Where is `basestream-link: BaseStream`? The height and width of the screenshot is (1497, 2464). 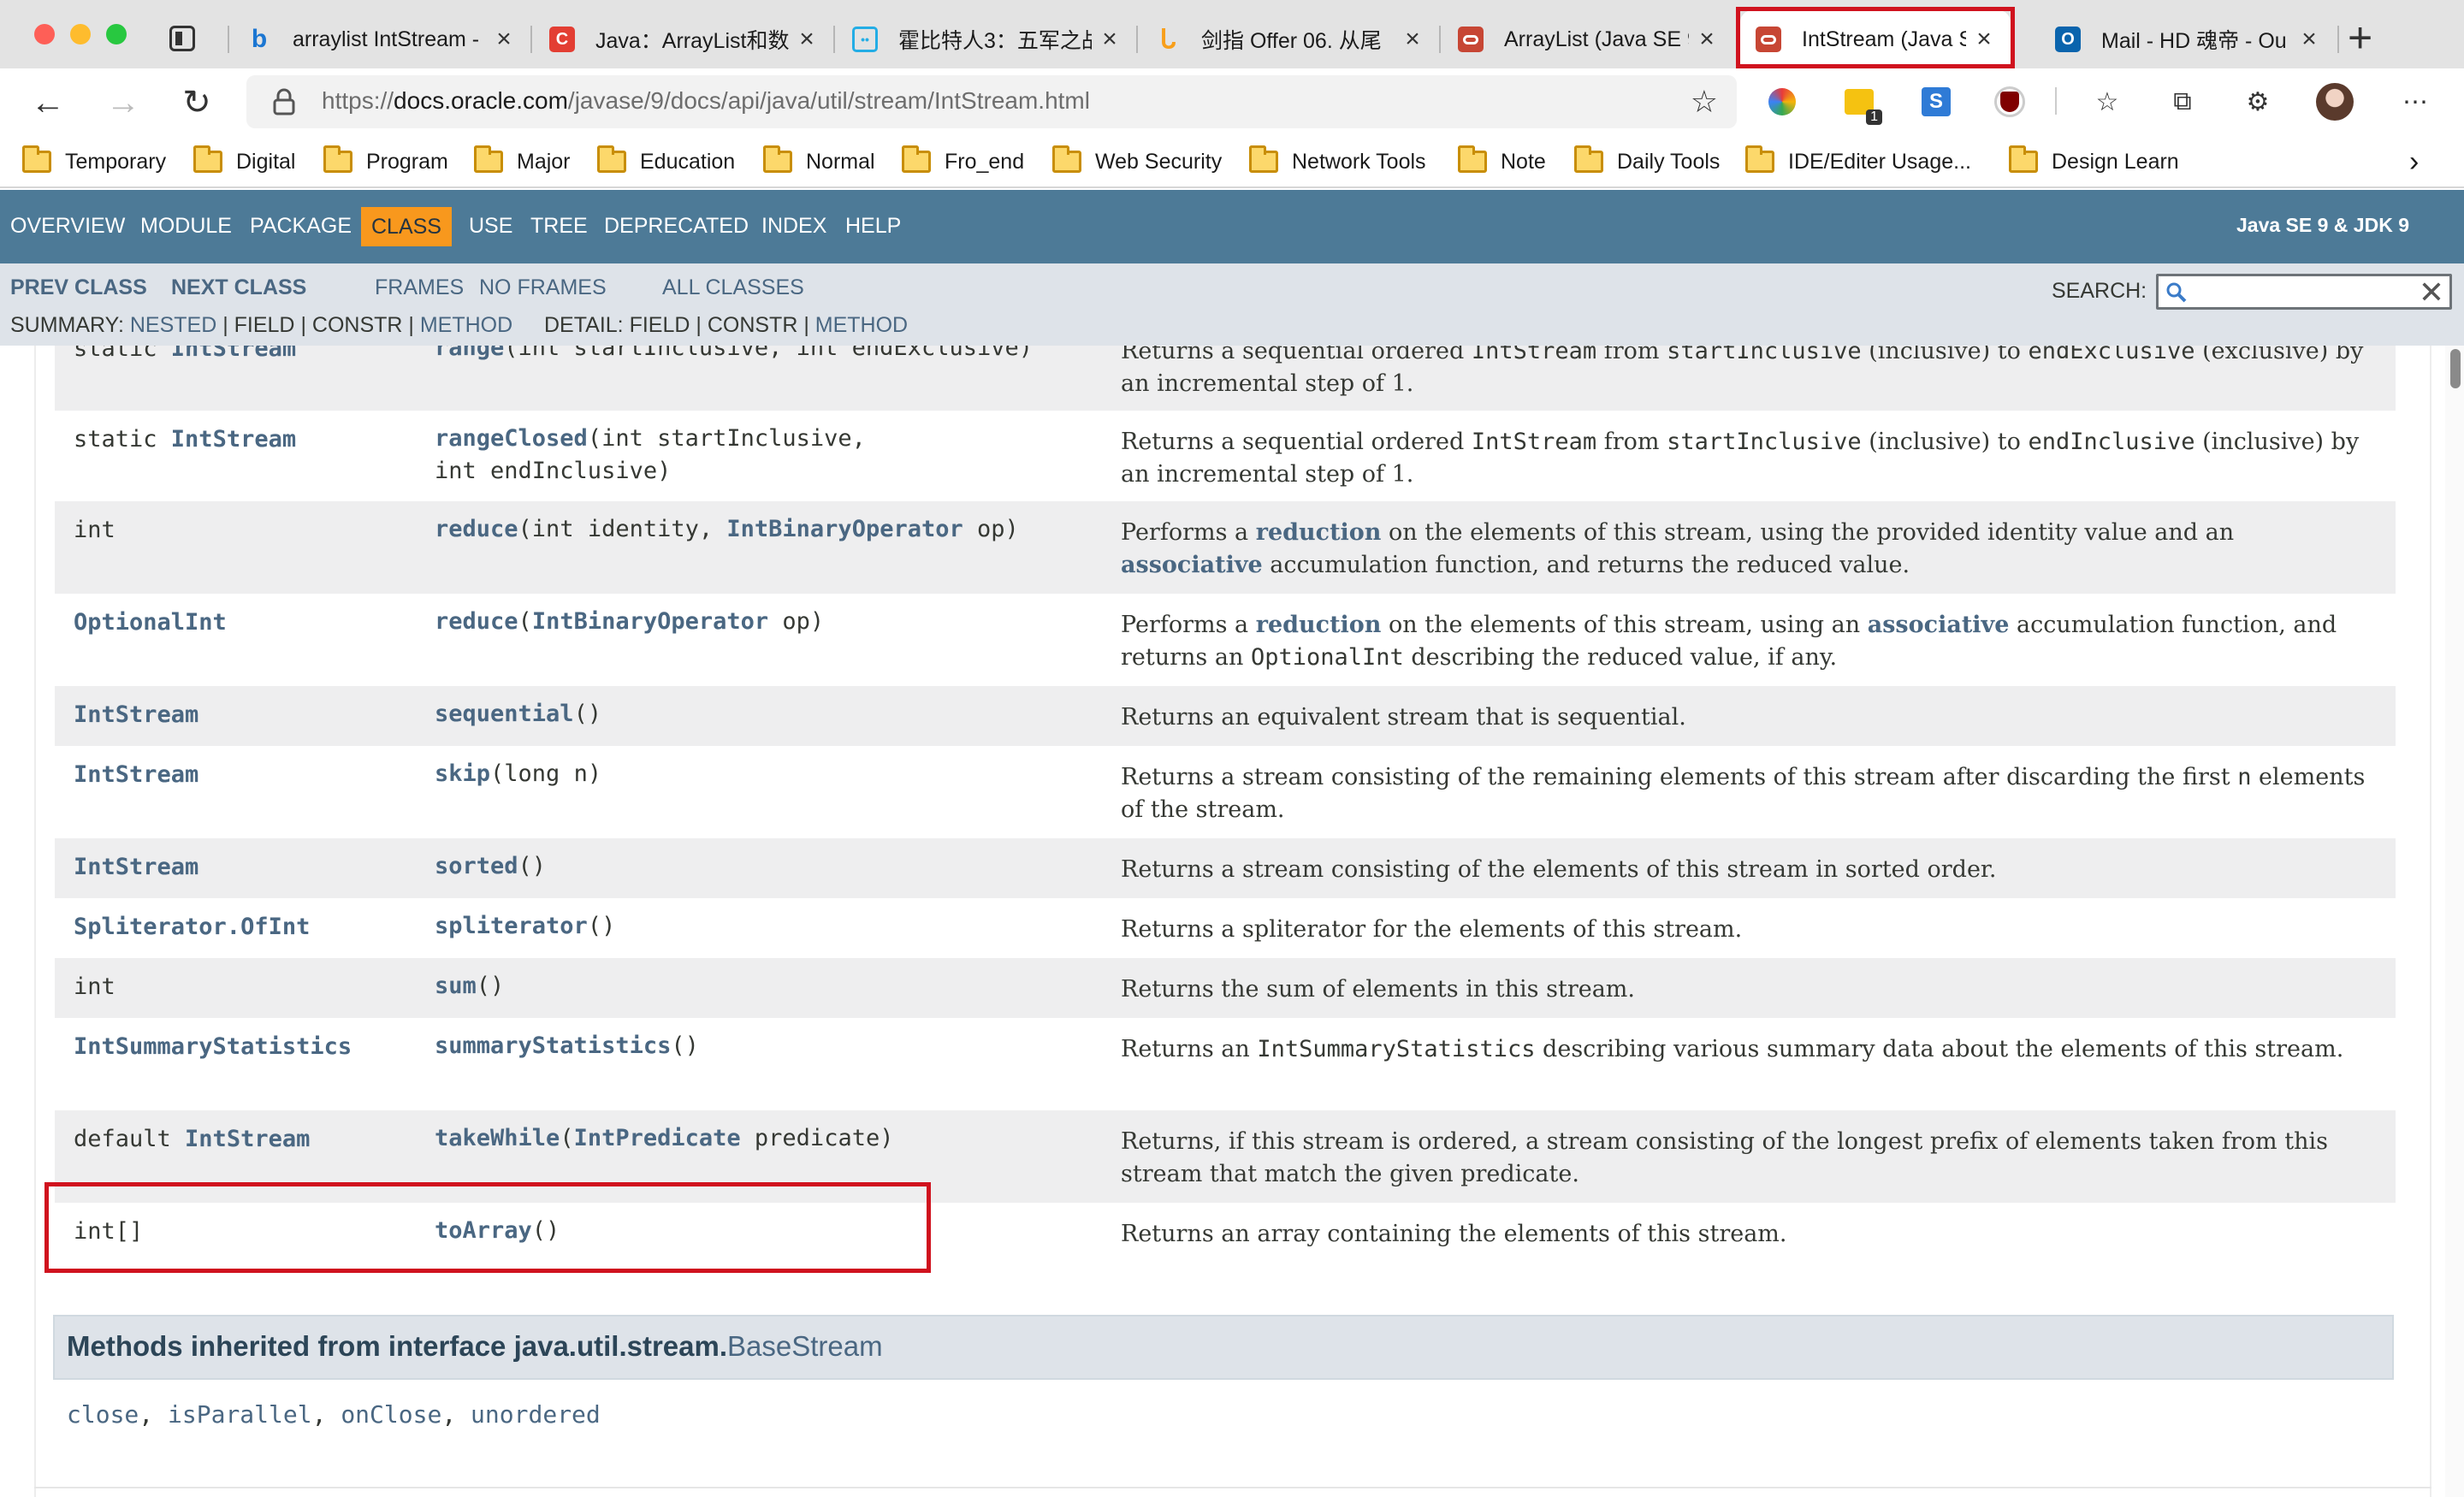 basestream-link: BaseStream is located at coordinates (805, 1346).